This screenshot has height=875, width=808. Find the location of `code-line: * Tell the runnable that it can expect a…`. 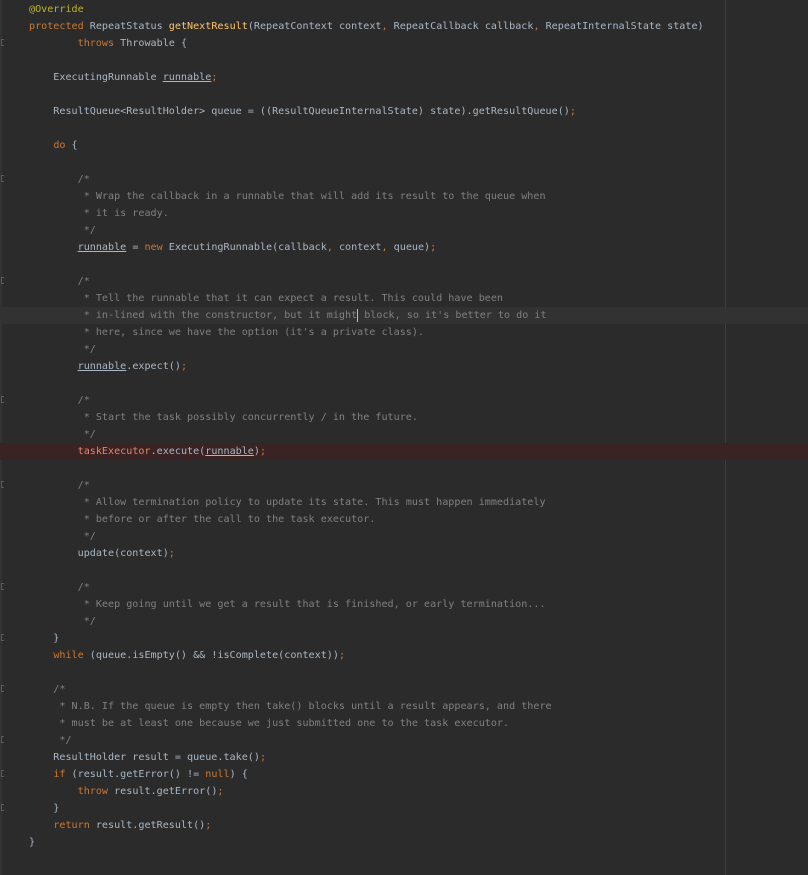

code-line: * Tell the runnable that it can expect a… is located at coordinates (404, 298).